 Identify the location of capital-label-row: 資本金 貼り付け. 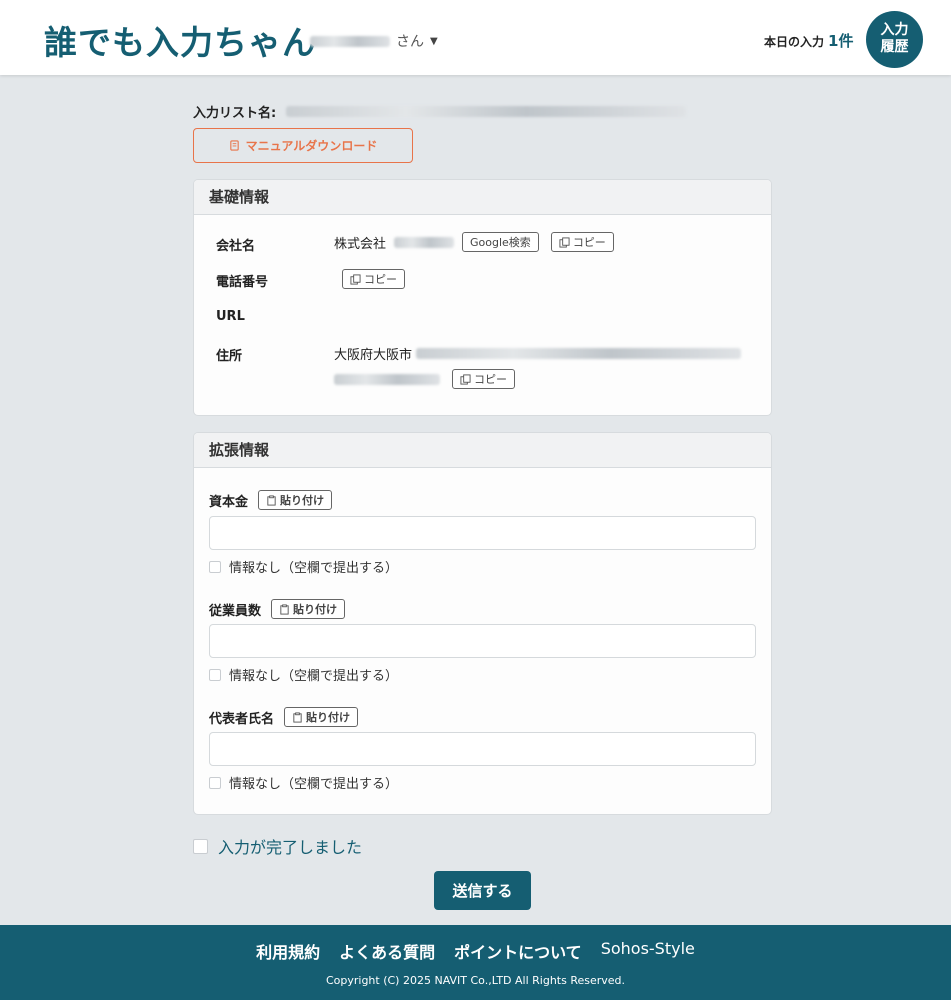
(271, 500).